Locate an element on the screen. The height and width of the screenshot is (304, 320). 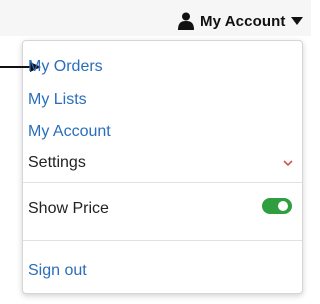
show-price-toggle is located at coordinates (277, 206).